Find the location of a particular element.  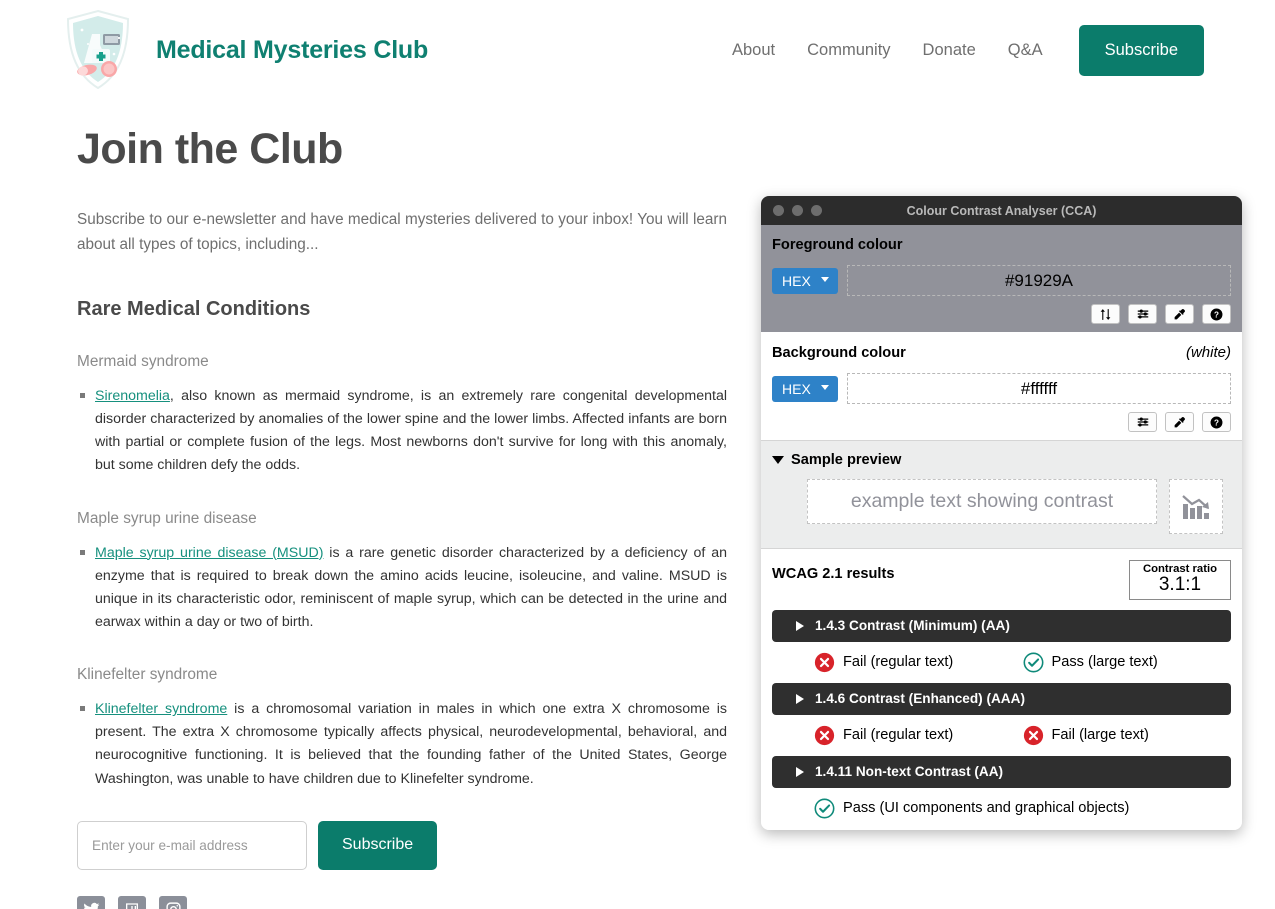

sample-preview-image is located at coordinates (1196, 506).